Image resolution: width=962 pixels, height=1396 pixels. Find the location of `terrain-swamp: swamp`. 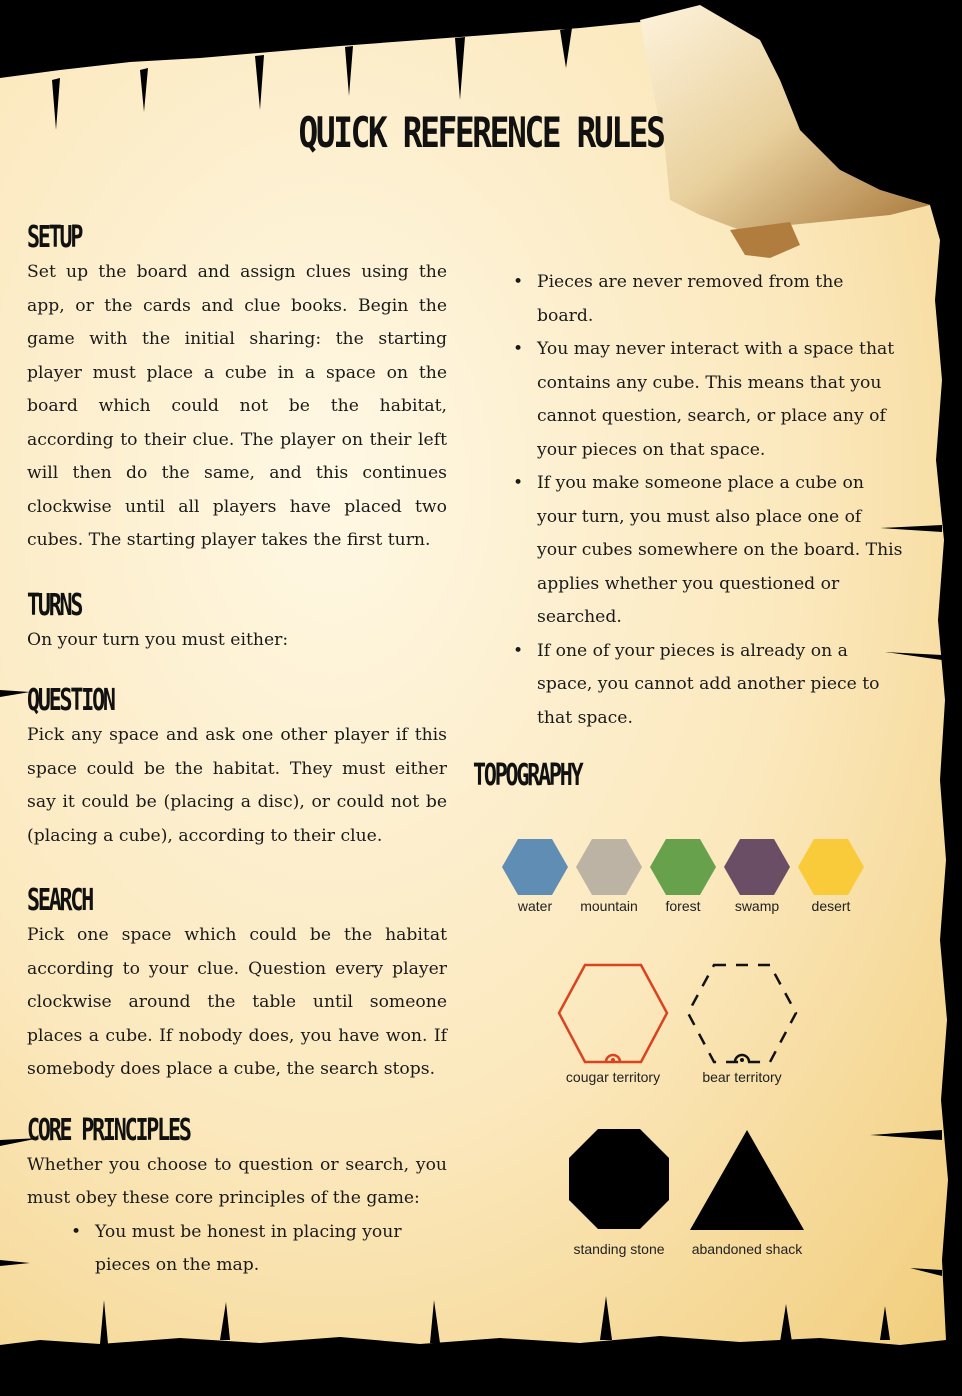

terrain-swamp: swamp is located at coordinates (757, 876).